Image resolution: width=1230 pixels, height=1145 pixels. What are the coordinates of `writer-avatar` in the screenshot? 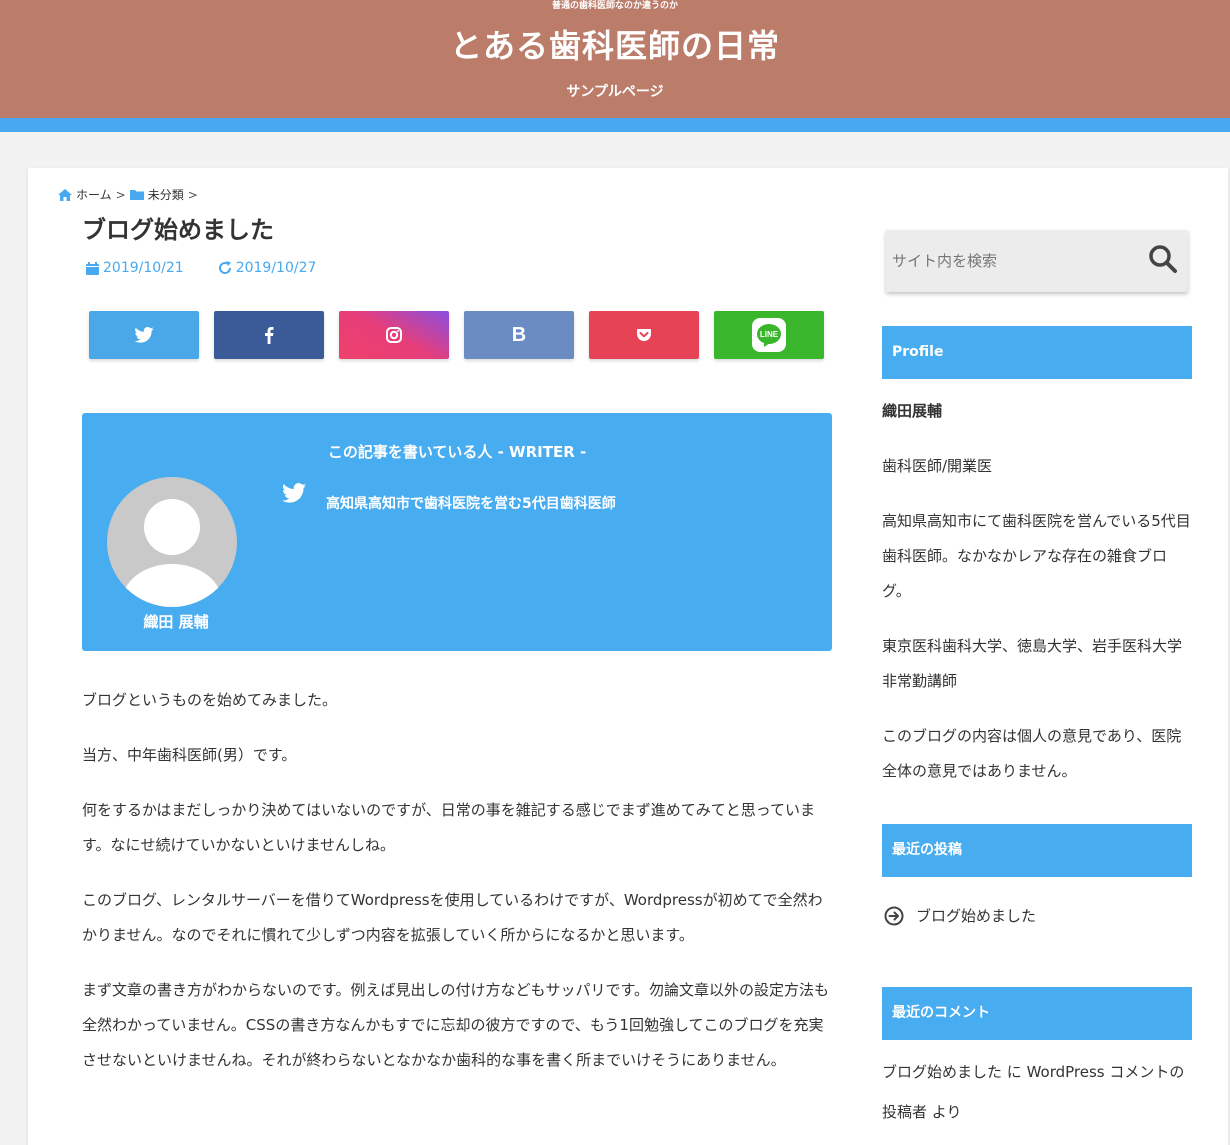 It's located at (172, 542).